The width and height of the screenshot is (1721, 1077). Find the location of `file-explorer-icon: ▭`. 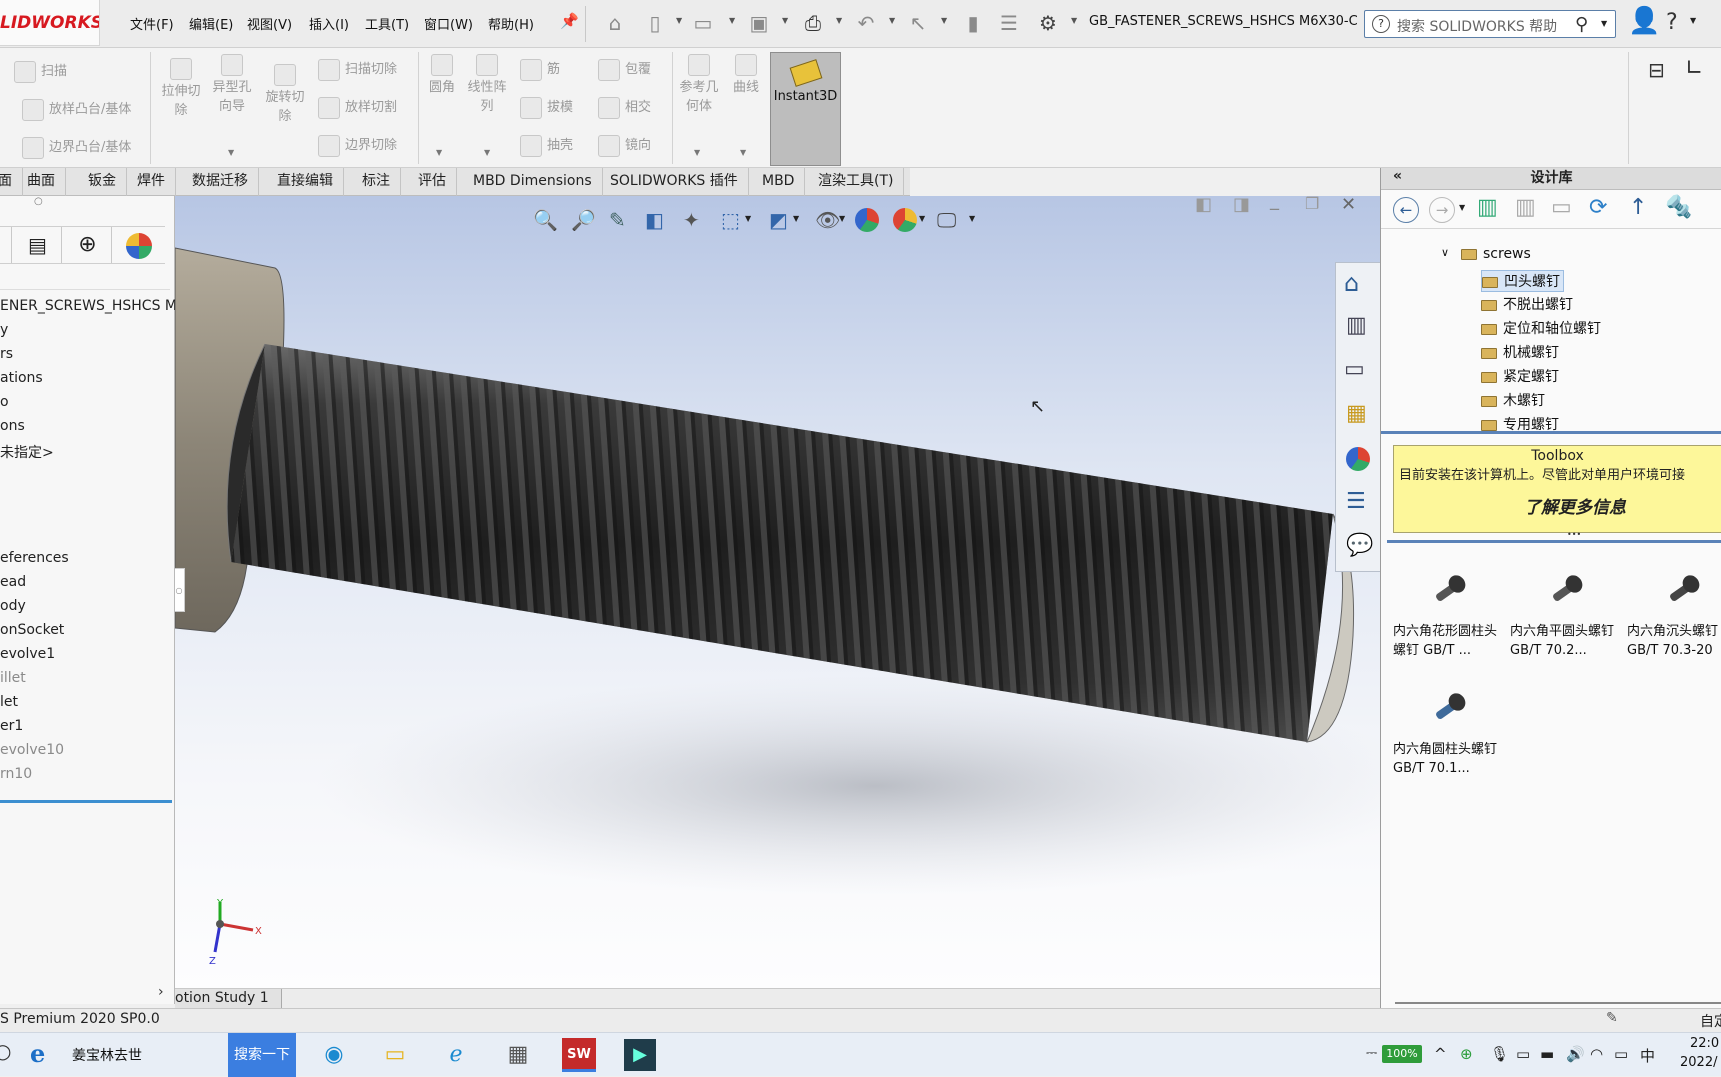

file-explorer-icon: ▭ is located at coordinates (395, 1055).